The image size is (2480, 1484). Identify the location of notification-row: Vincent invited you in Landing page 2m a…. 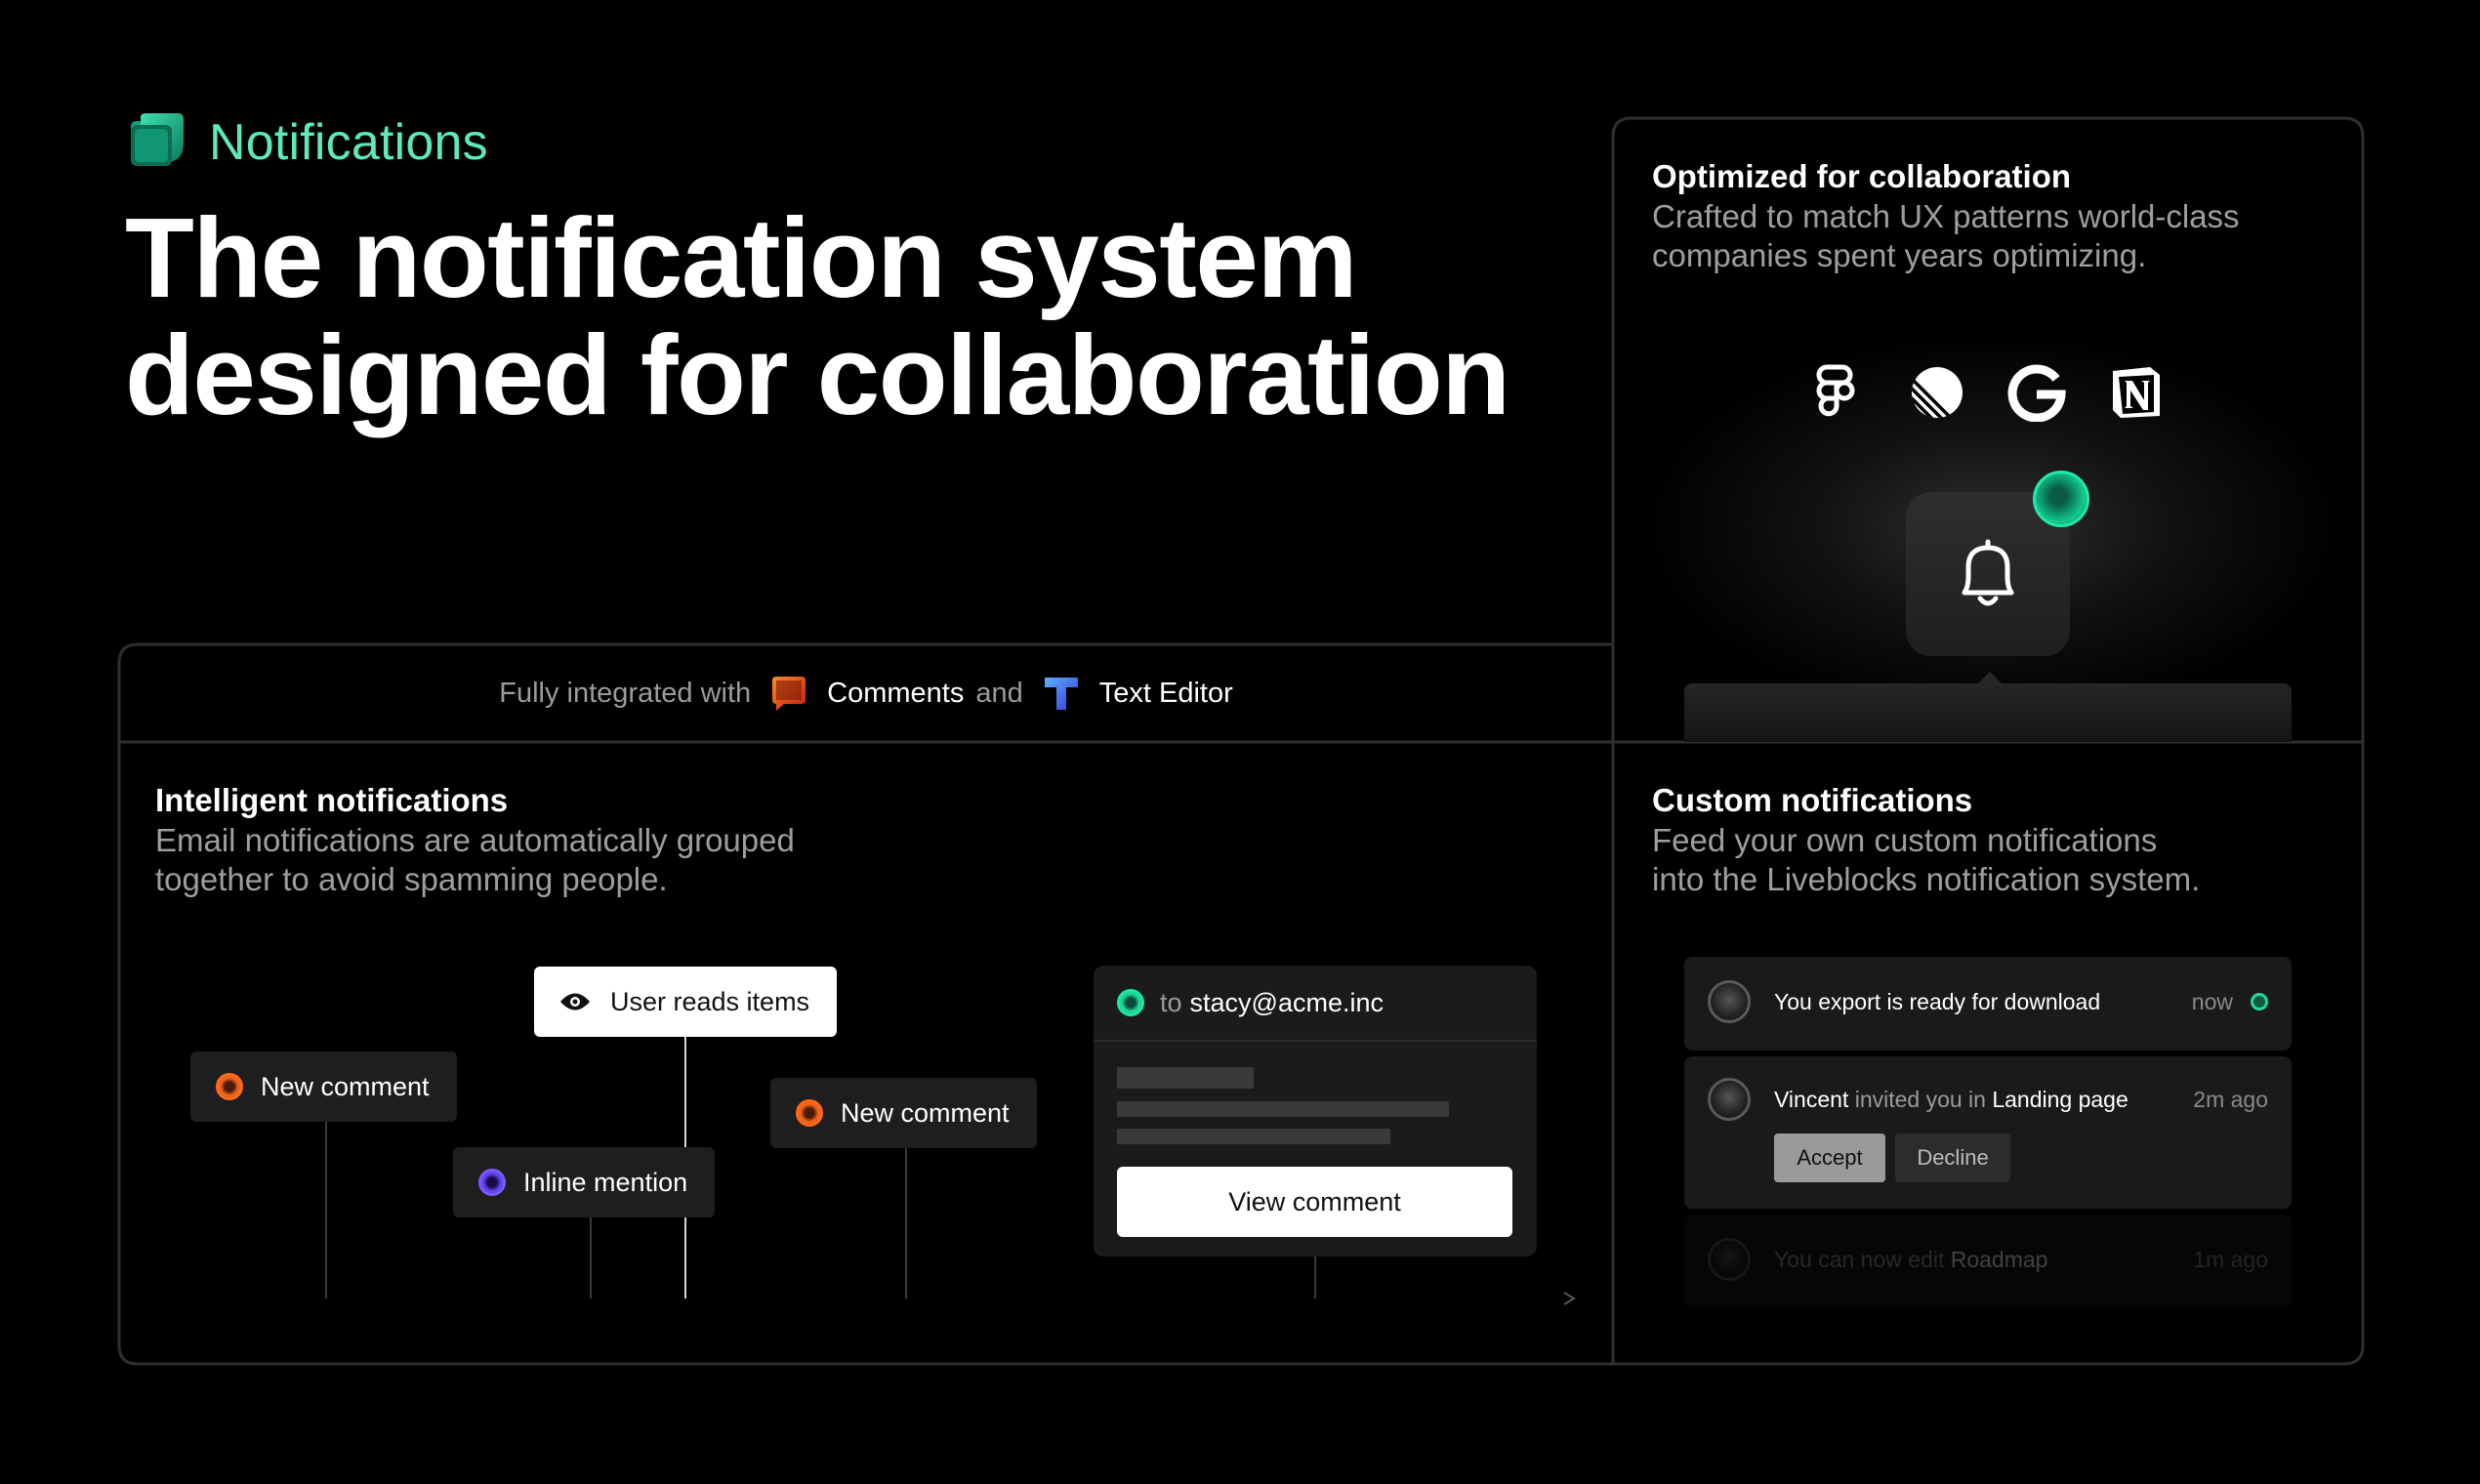
(1988, 1100).